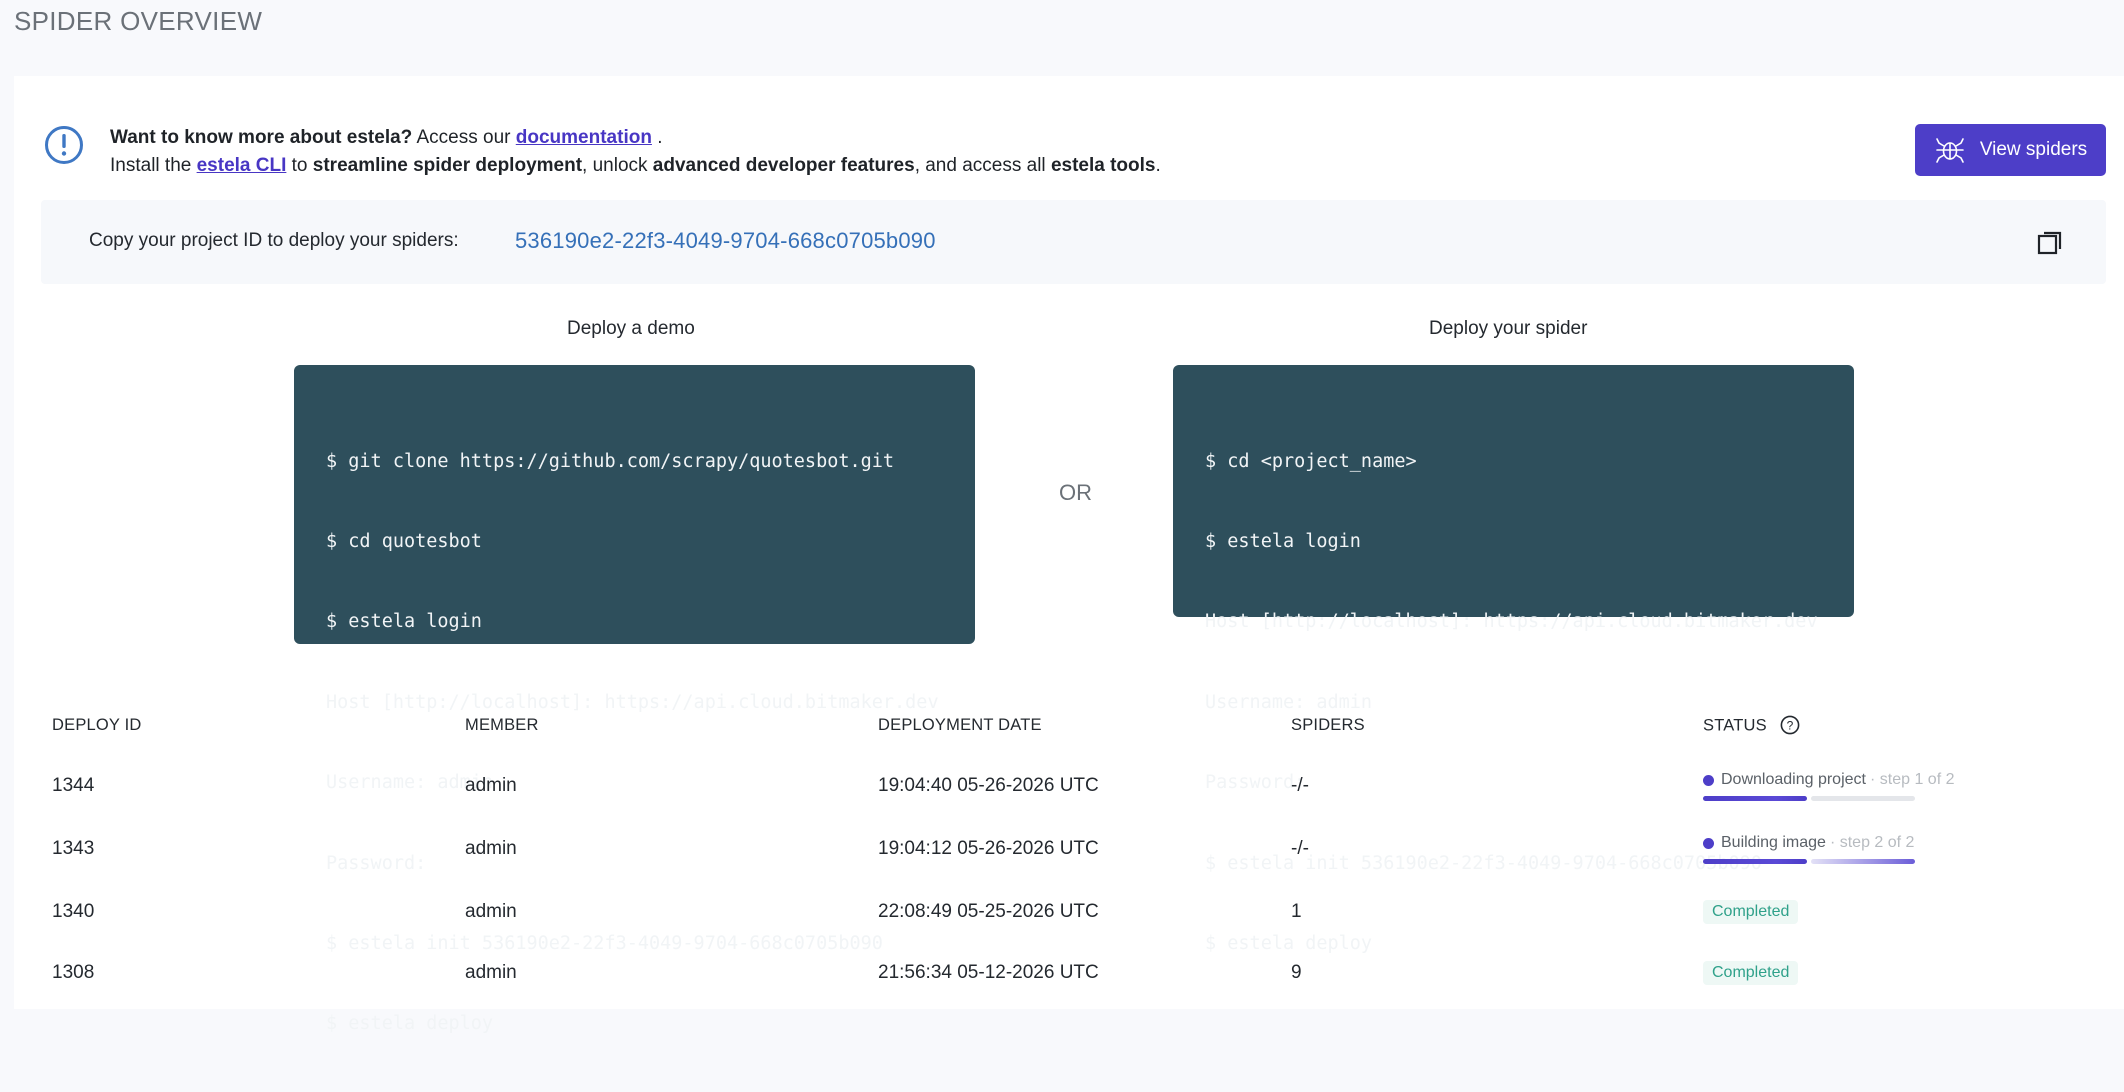  Describe the element at coordinates (617, 165) in the screenshot. I see `info-text-5: , unlock` at that location.